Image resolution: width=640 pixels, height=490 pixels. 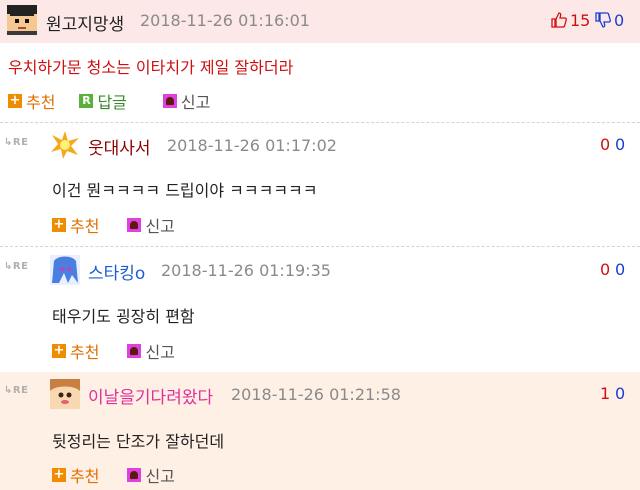 What do you see at coordinates (603, 20) in the screenshot?
I see `thumbs-down-icon` at bounding box center [603, 20].